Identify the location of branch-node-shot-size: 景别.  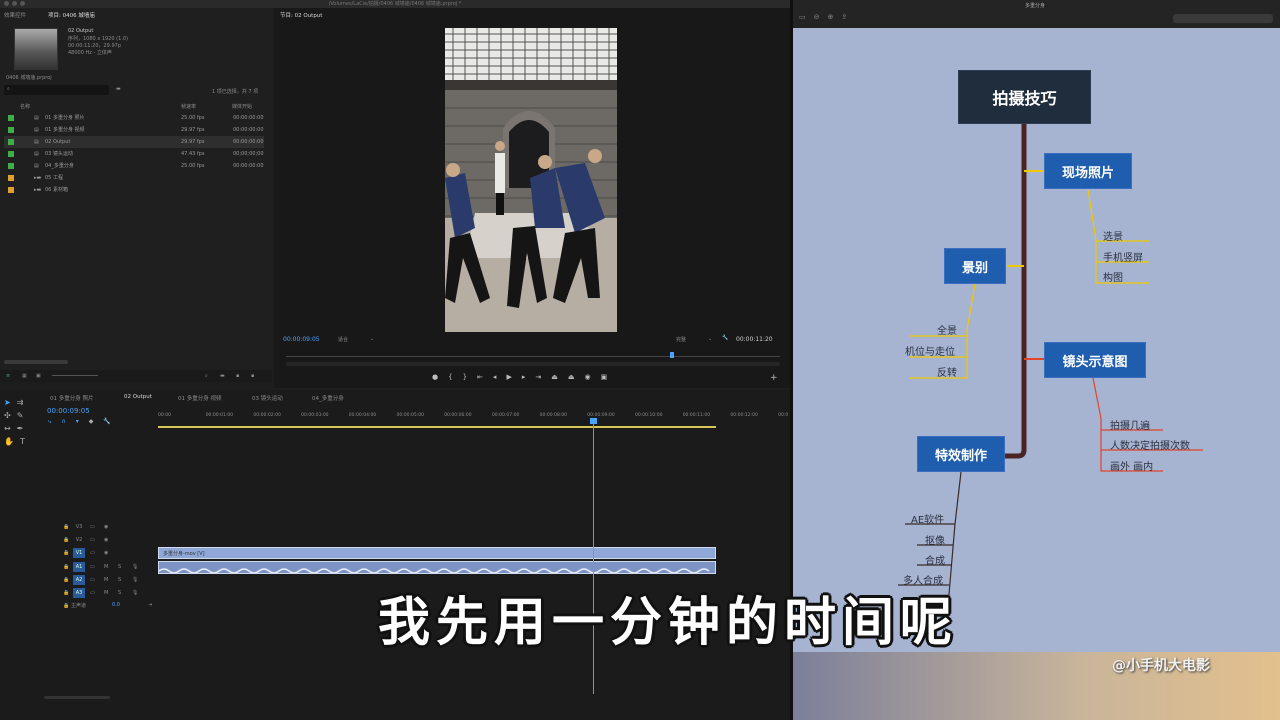
(975, 266).